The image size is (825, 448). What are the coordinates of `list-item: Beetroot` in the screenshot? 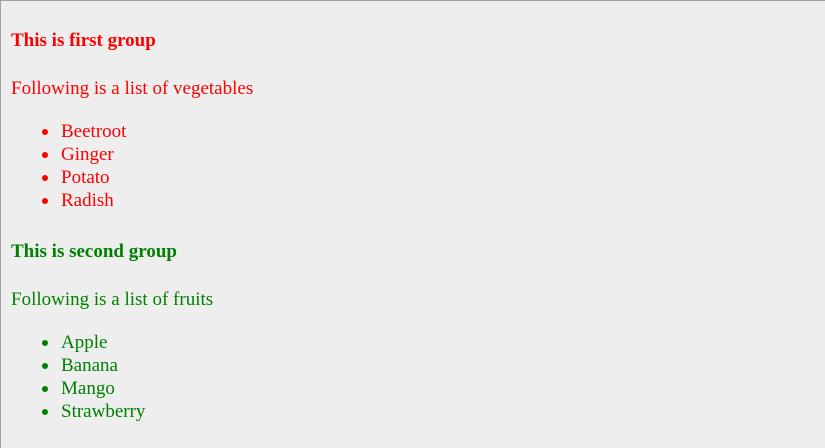 It's located at (433, 131).